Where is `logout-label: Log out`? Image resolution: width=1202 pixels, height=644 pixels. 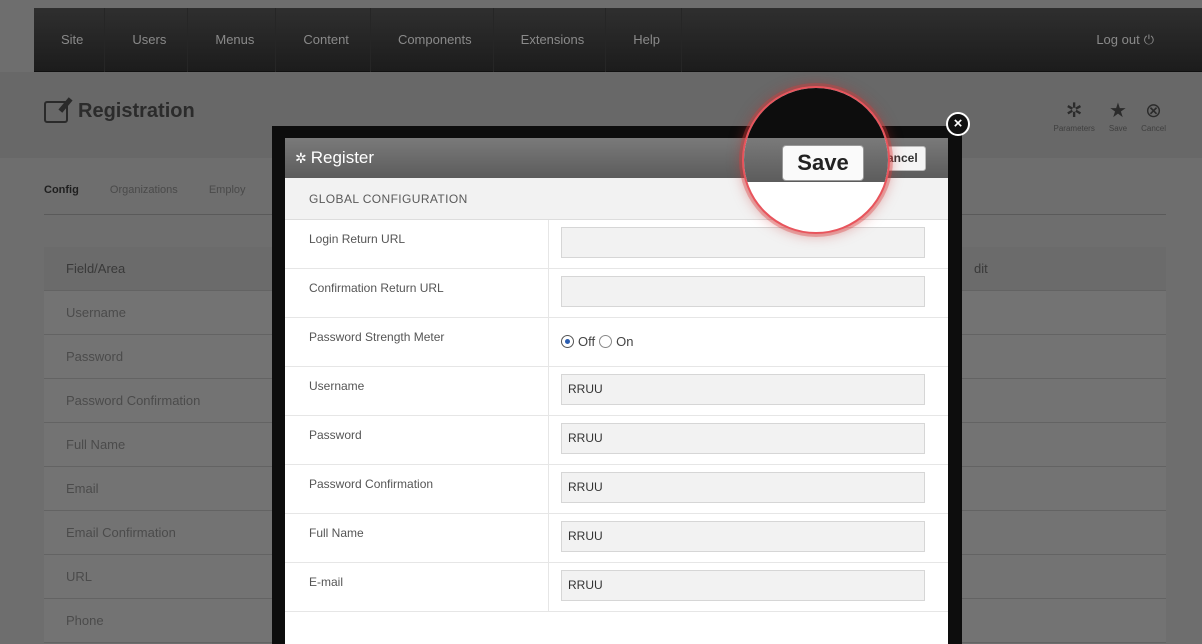 logout-label: Log out is located at coordinates (1118, 39).